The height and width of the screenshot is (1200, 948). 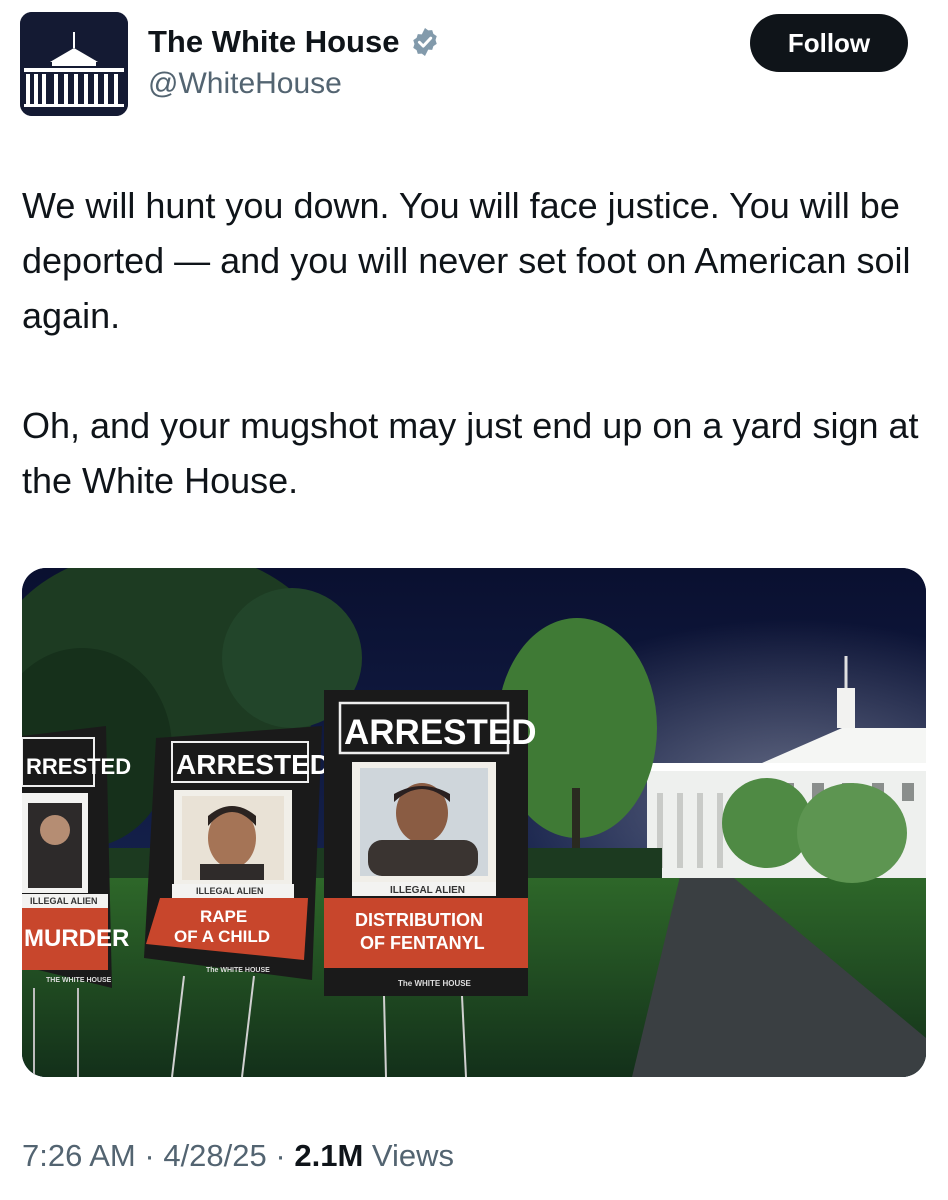 I want to click on tweet-meta: 7:26 AM · 4/28/25 · 2.1M Views, so click(x=238, y=1156).